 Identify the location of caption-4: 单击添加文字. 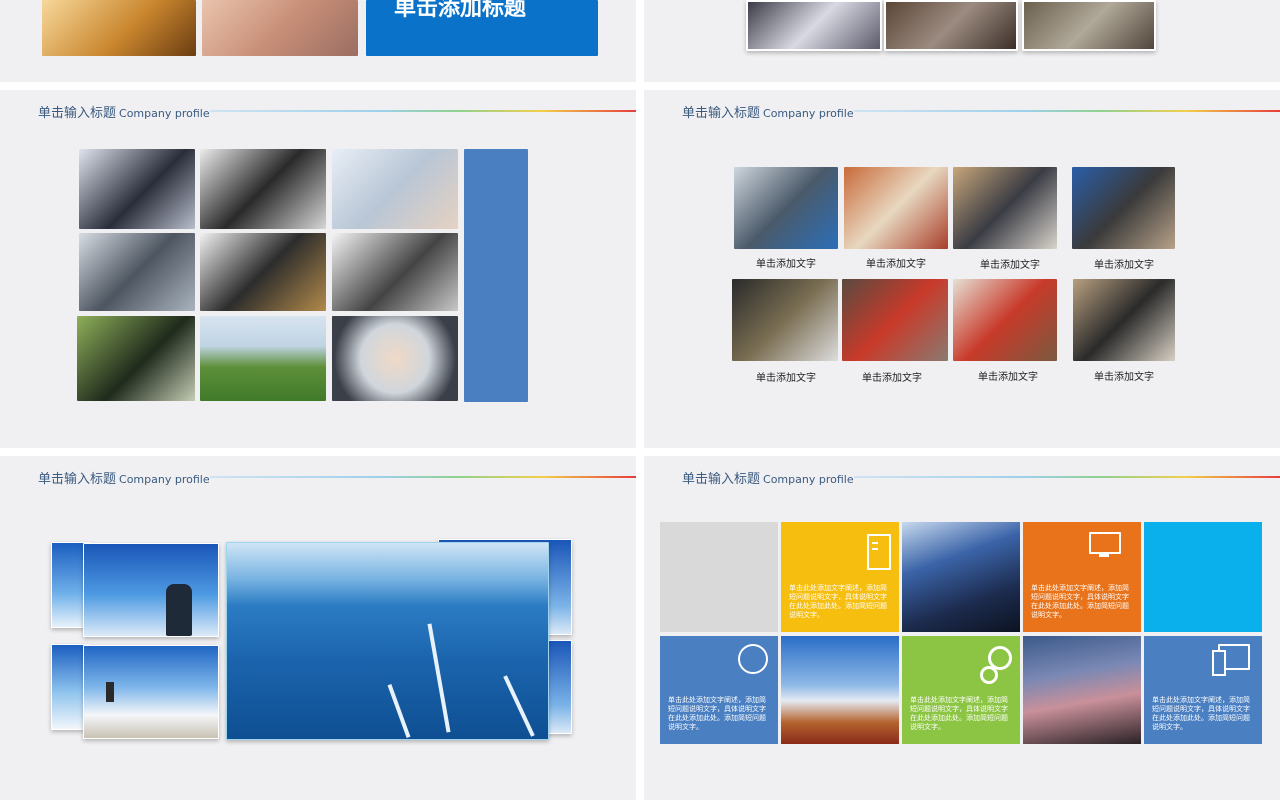
(1124, 265).